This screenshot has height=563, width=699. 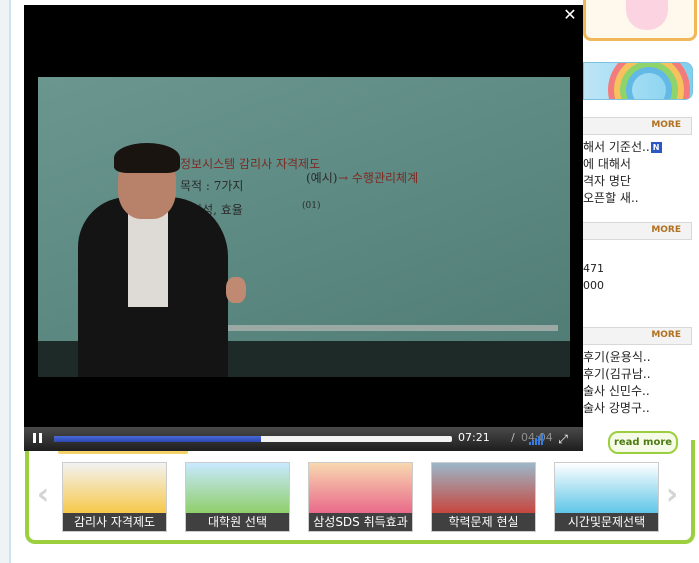 I want to click on notice-more-link: MORE, so click(x=666, y=125).